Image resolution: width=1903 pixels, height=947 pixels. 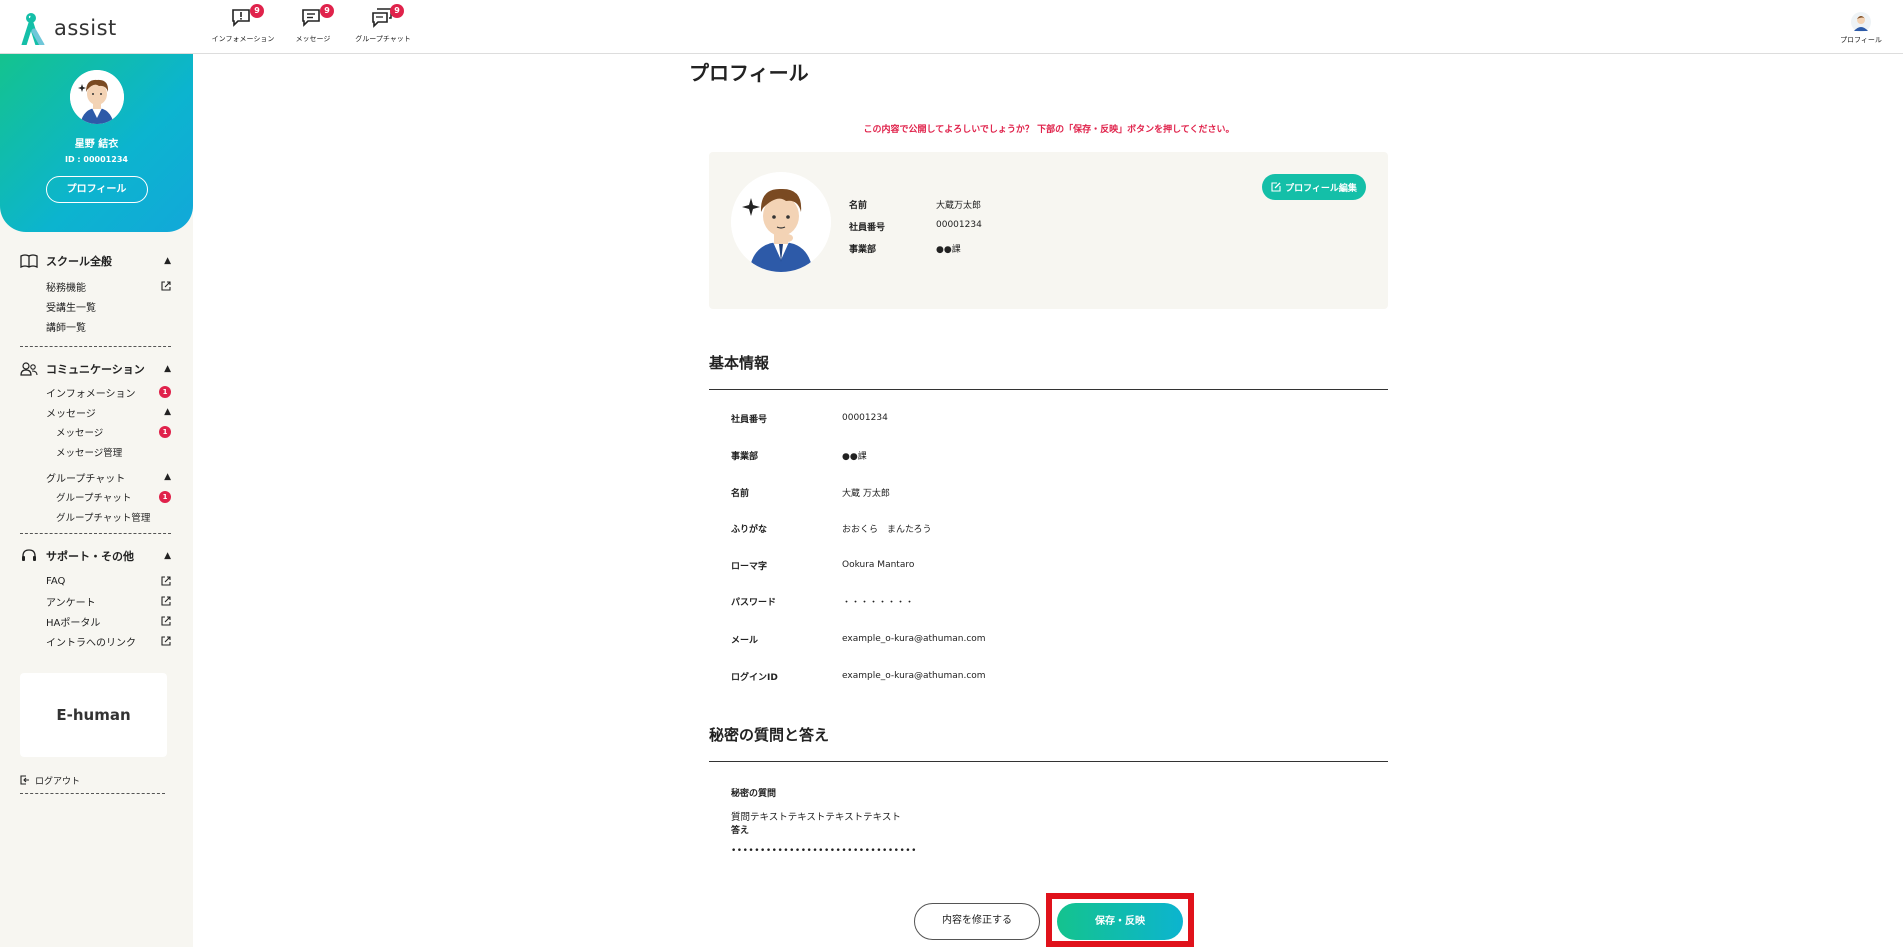 I want to click on header-profile: プロフィール, so click(x=1861, y=28).